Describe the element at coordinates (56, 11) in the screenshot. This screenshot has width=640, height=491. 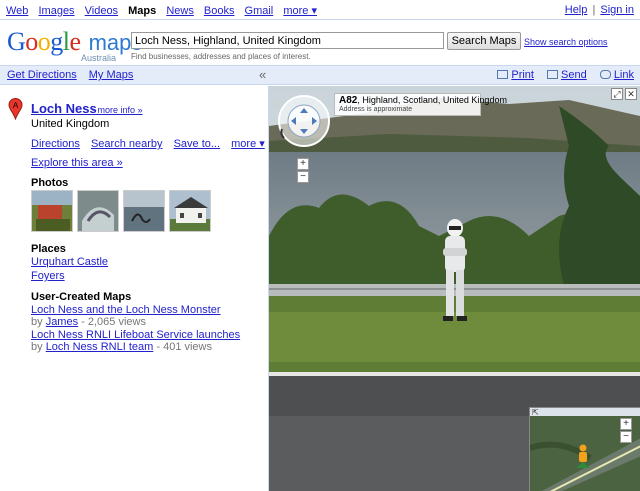
I see `nav-images: Images` at that location.